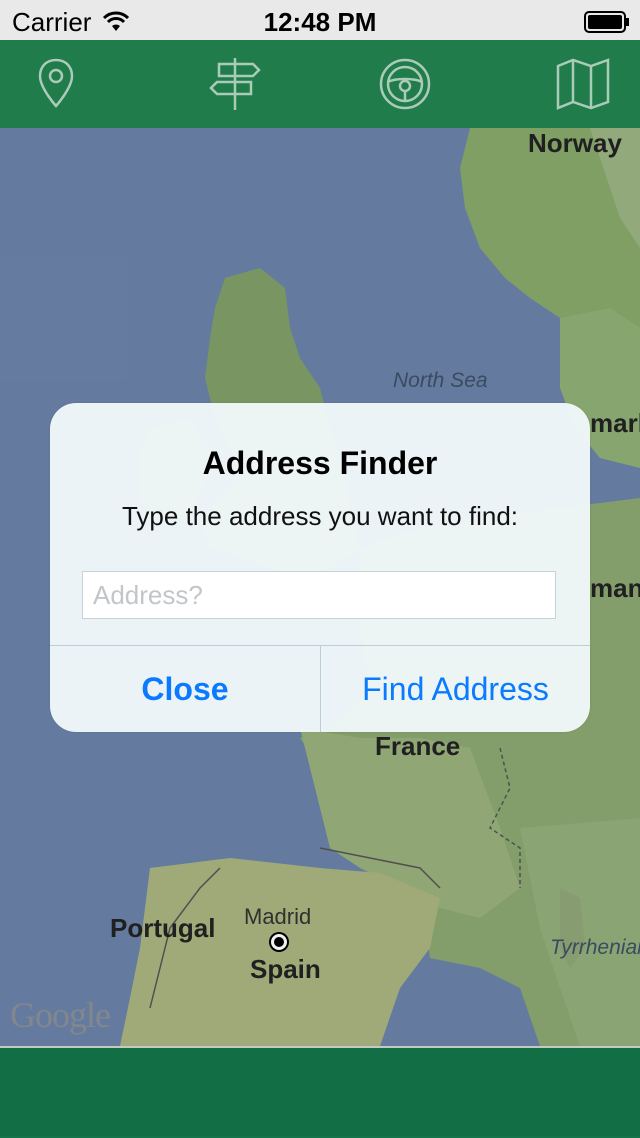 The image size is (640, 1138). What do you see at coordinates (185, 689) in the screenshot?
I see `close-button: Close` at bounding box center [185, 689].